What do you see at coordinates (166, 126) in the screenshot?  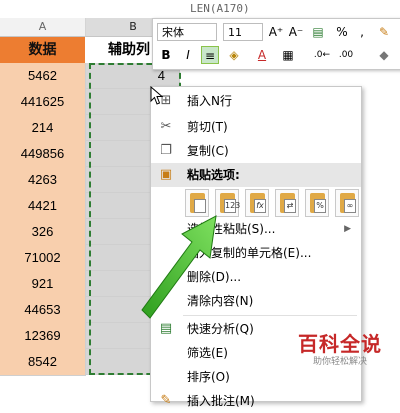 I see `scissors-icon: ✂` at bounding box center [166, 126].